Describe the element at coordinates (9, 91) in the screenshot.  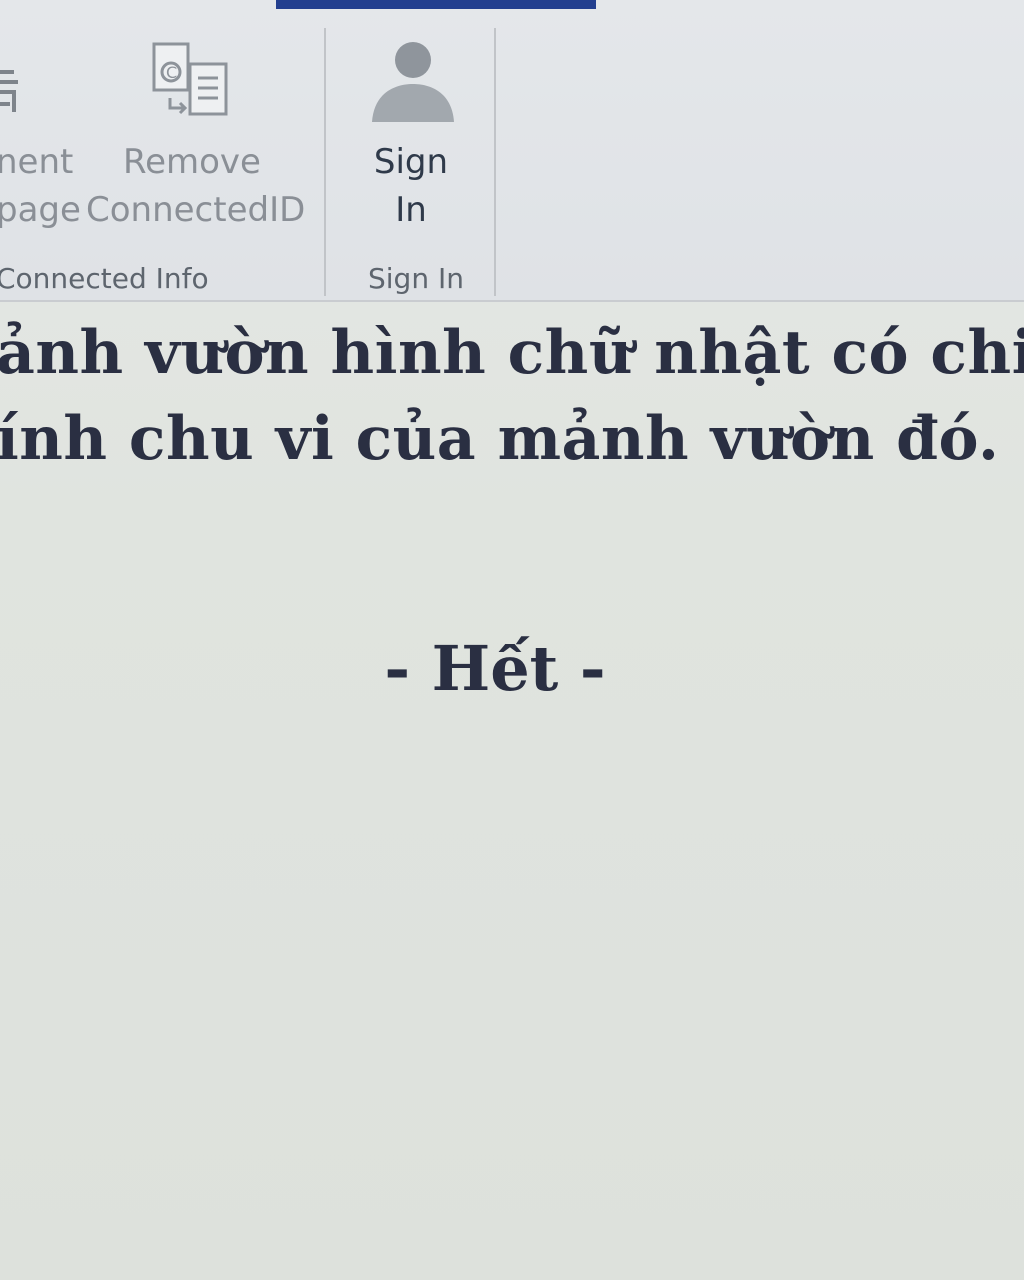
I see `partial-document-icon` at that location.